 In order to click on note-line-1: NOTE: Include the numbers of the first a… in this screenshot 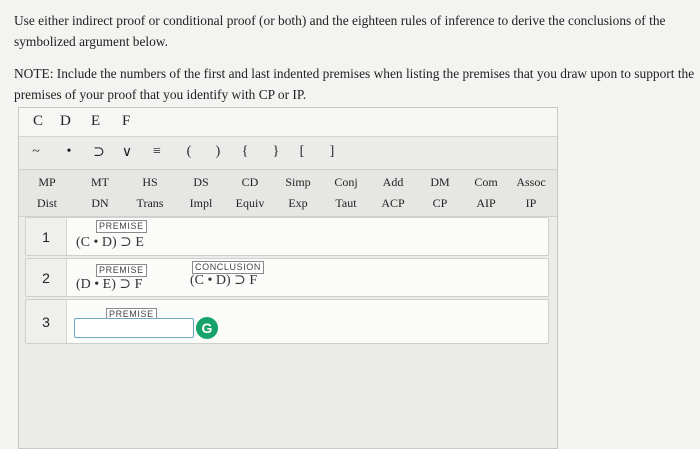, I will do `click(354, 73)`.